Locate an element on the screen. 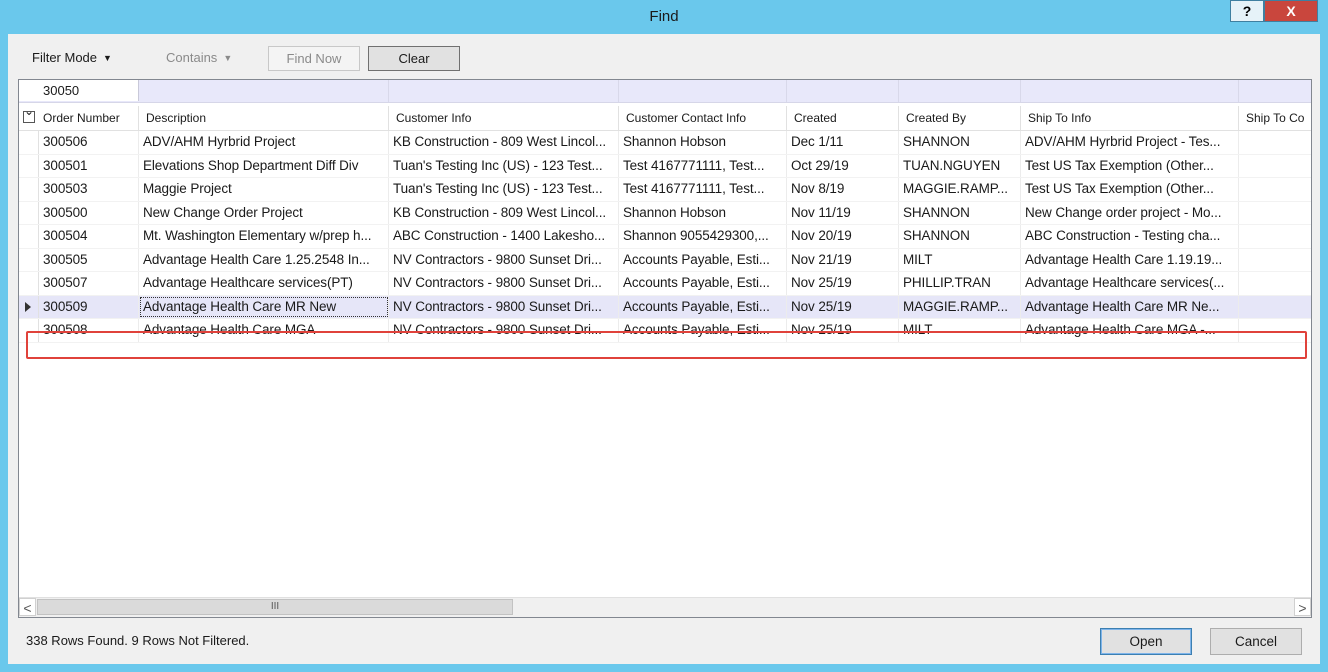 The image size is (1328, 672). table-cell: 300507 is located at coordinates (89, 283).